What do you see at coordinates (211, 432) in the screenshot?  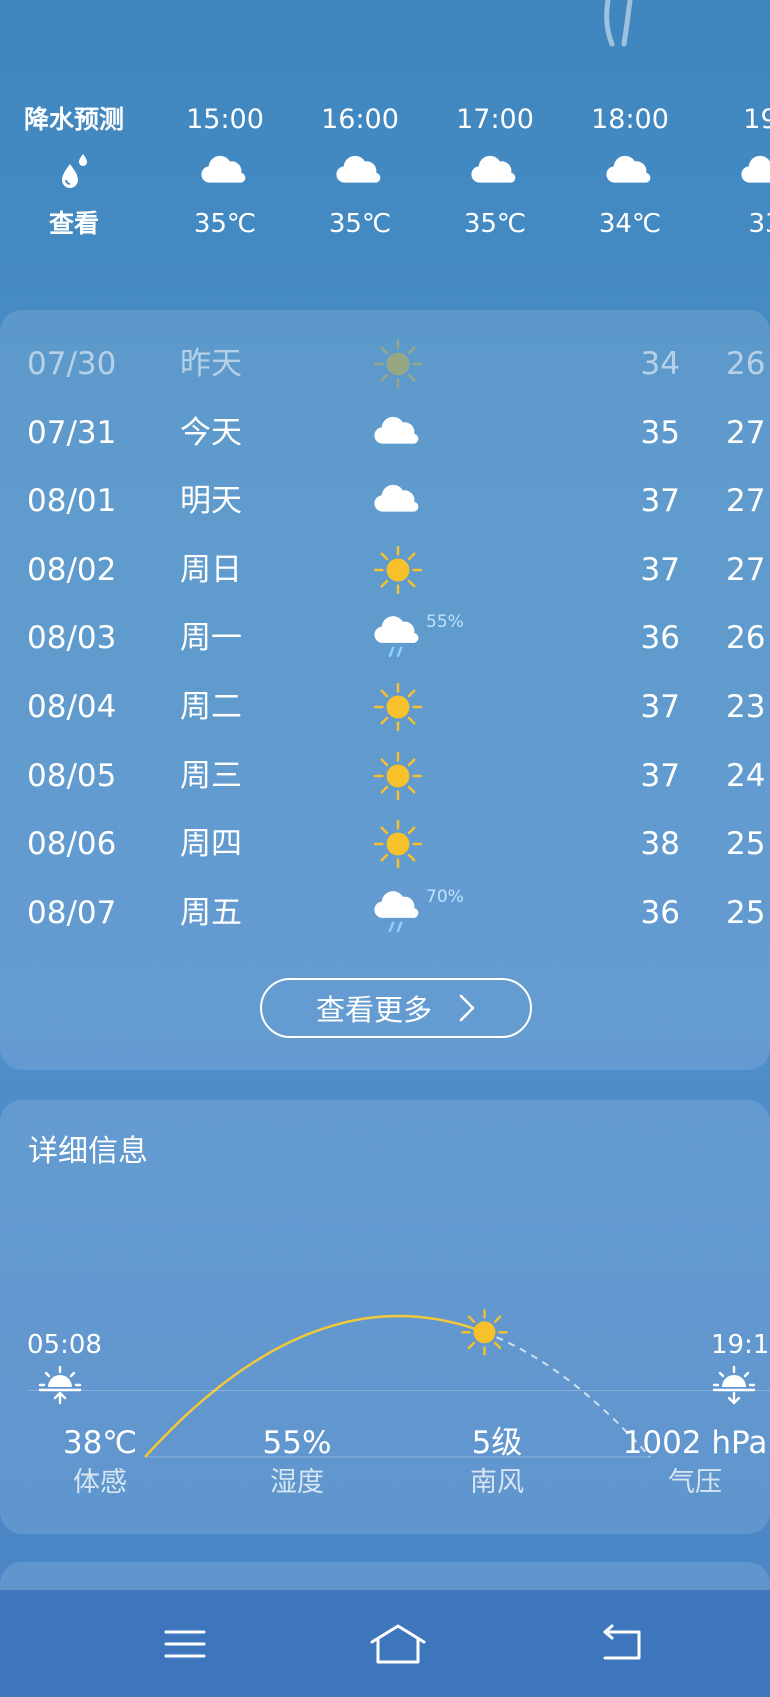 I see `forecast-weekday: 今天` at bounding box center [211, 432].